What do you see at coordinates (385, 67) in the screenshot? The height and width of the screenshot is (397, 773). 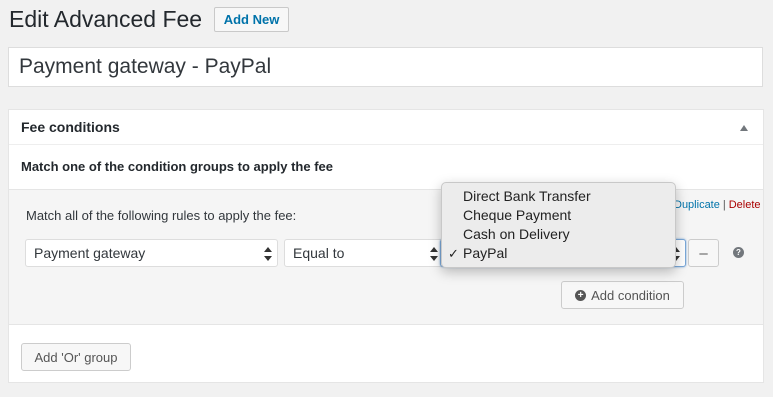 I see `fee-title-input: Payment gateway - PayPal` at bounding box center [385, 67].